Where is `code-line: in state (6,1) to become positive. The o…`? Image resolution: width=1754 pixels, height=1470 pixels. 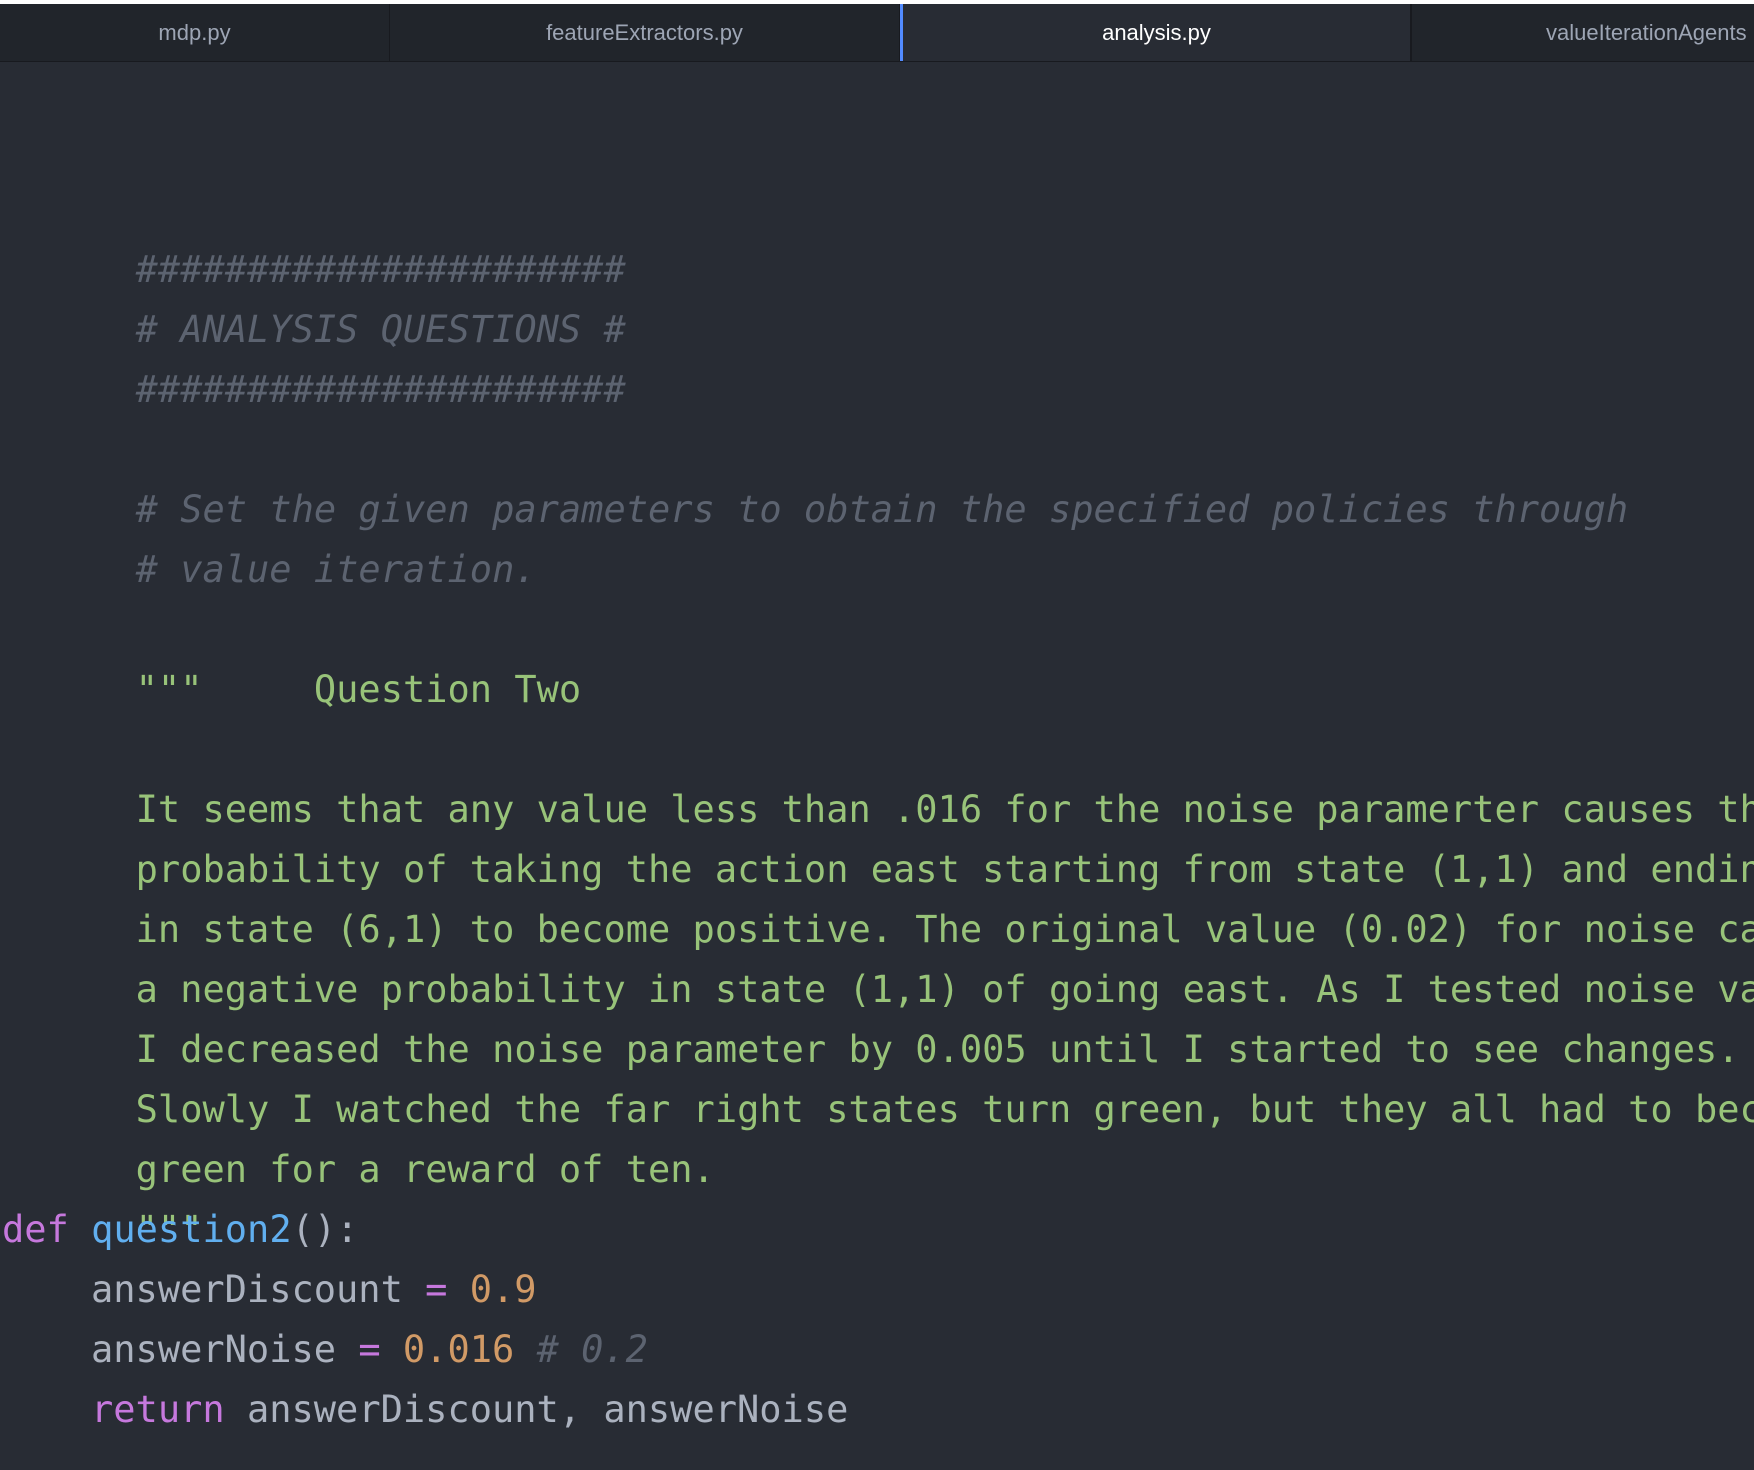
code-line: in state (6,1) to become positive. The o… is located at coordinates (878, 895).